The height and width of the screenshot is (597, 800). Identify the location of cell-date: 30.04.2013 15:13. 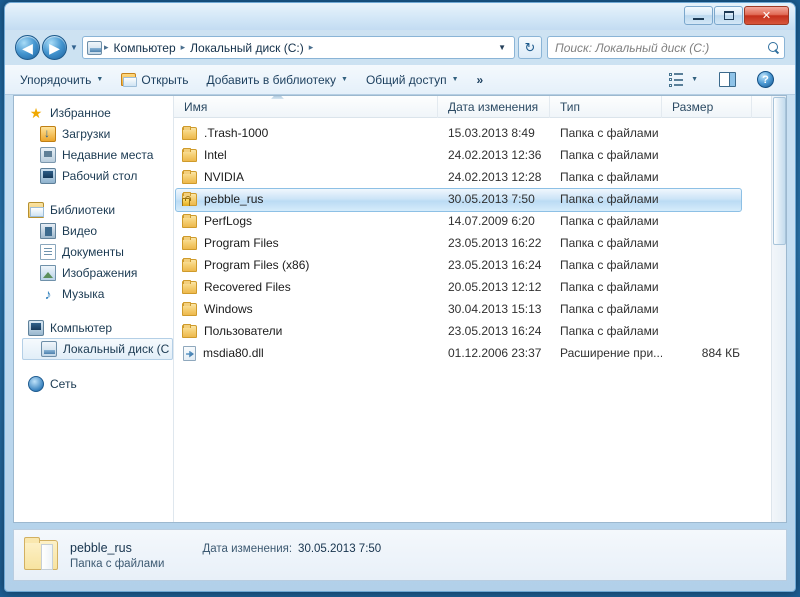
(495, 309).